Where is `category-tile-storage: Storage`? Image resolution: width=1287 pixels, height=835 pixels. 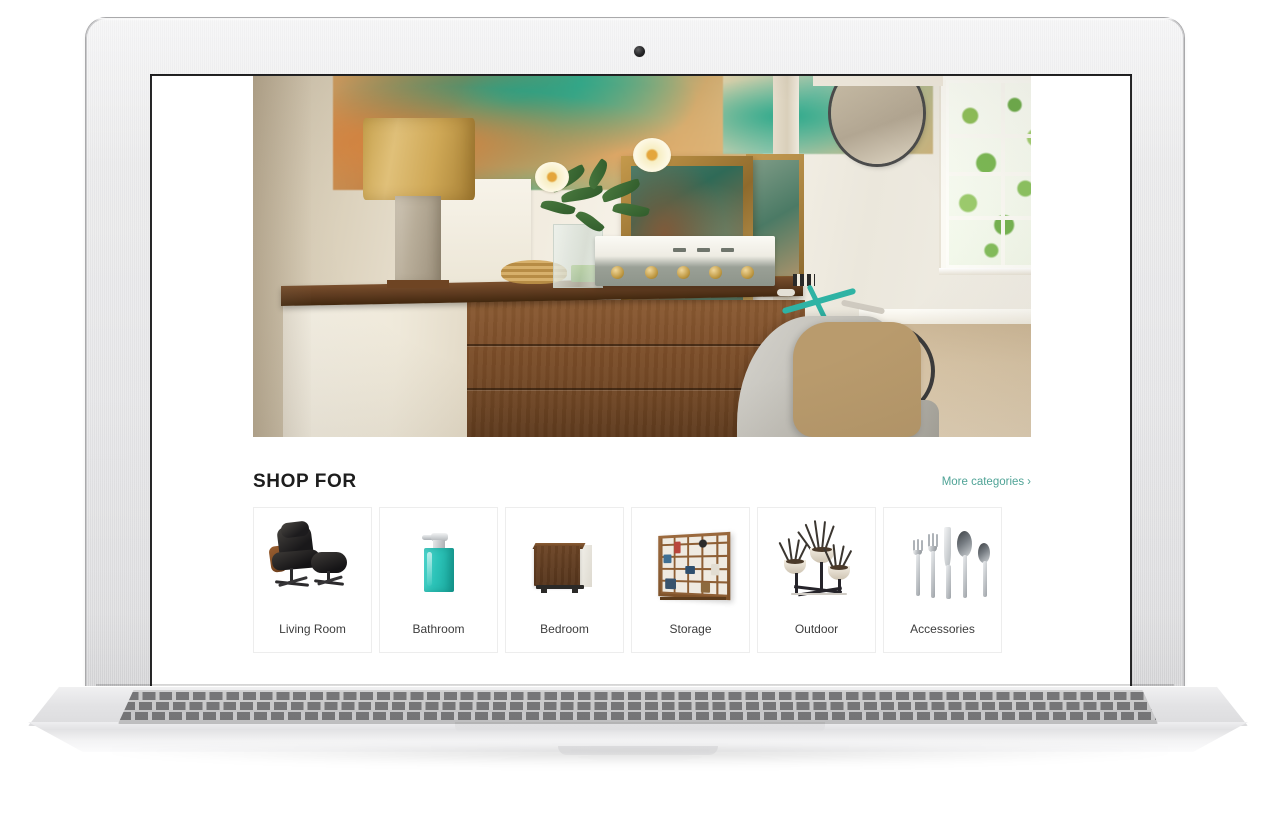
category-tile-storage: Storage is located at coordinates (690, 580).